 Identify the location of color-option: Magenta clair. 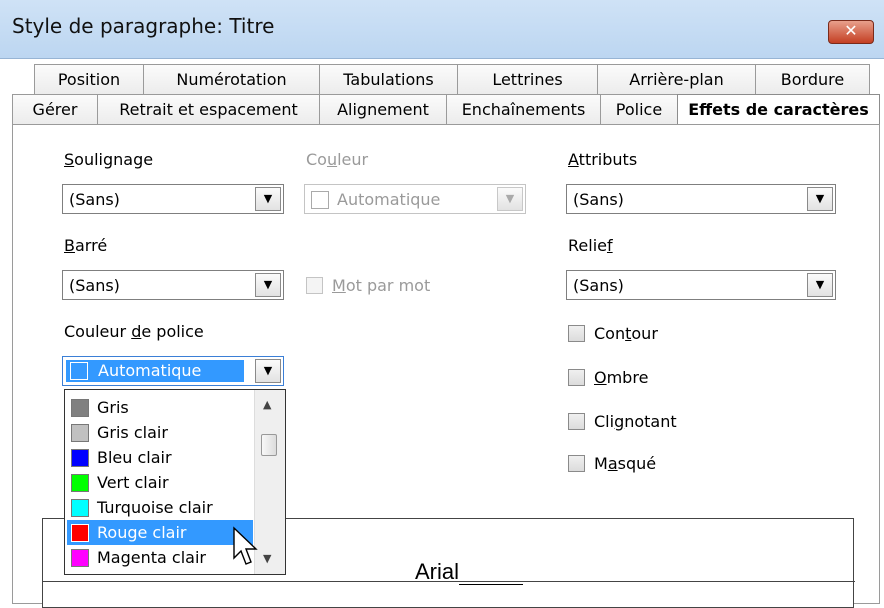
(160, 557).